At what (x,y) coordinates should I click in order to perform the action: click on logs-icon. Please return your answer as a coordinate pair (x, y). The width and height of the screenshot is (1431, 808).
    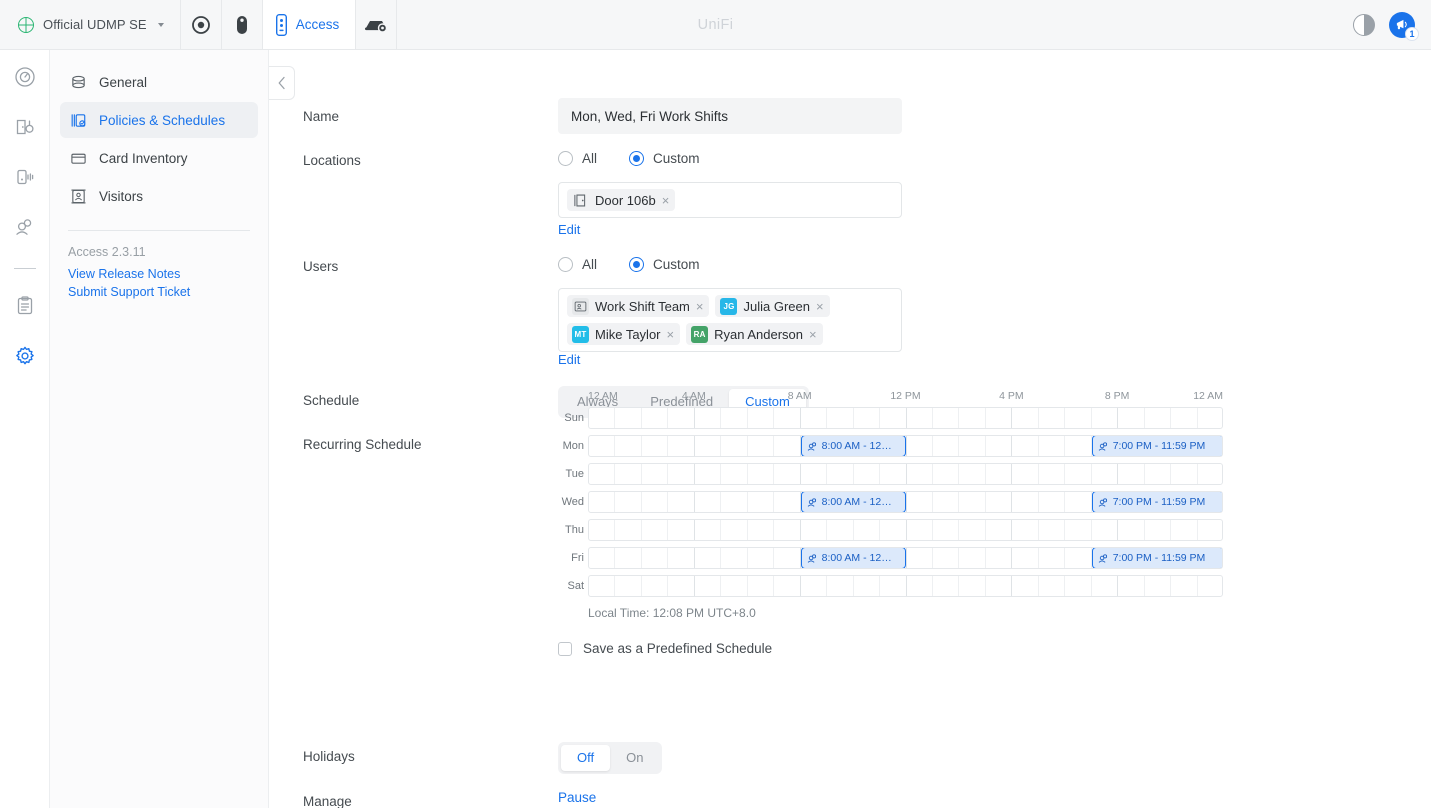
    Looking at the image, I should click on (25, 308).